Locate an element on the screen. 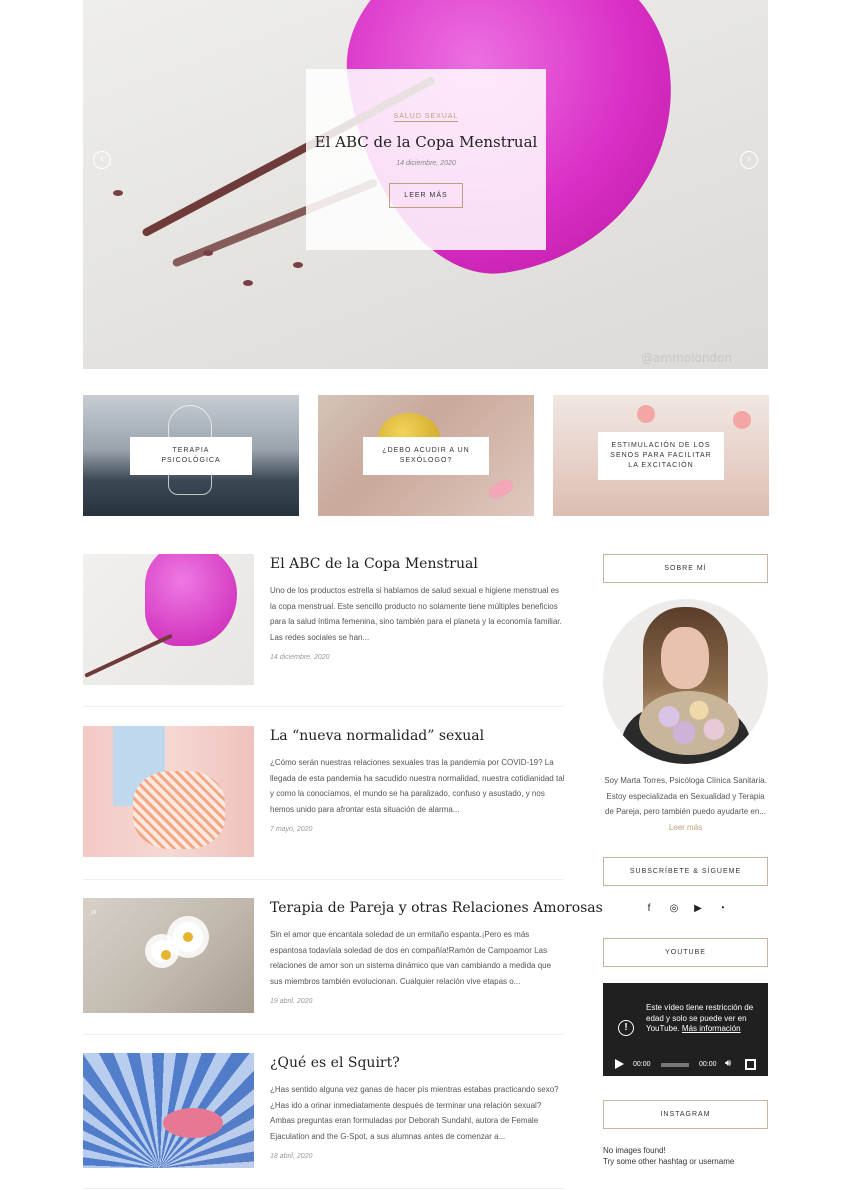  facebook-icon: f is located at coordinates (649, 909).